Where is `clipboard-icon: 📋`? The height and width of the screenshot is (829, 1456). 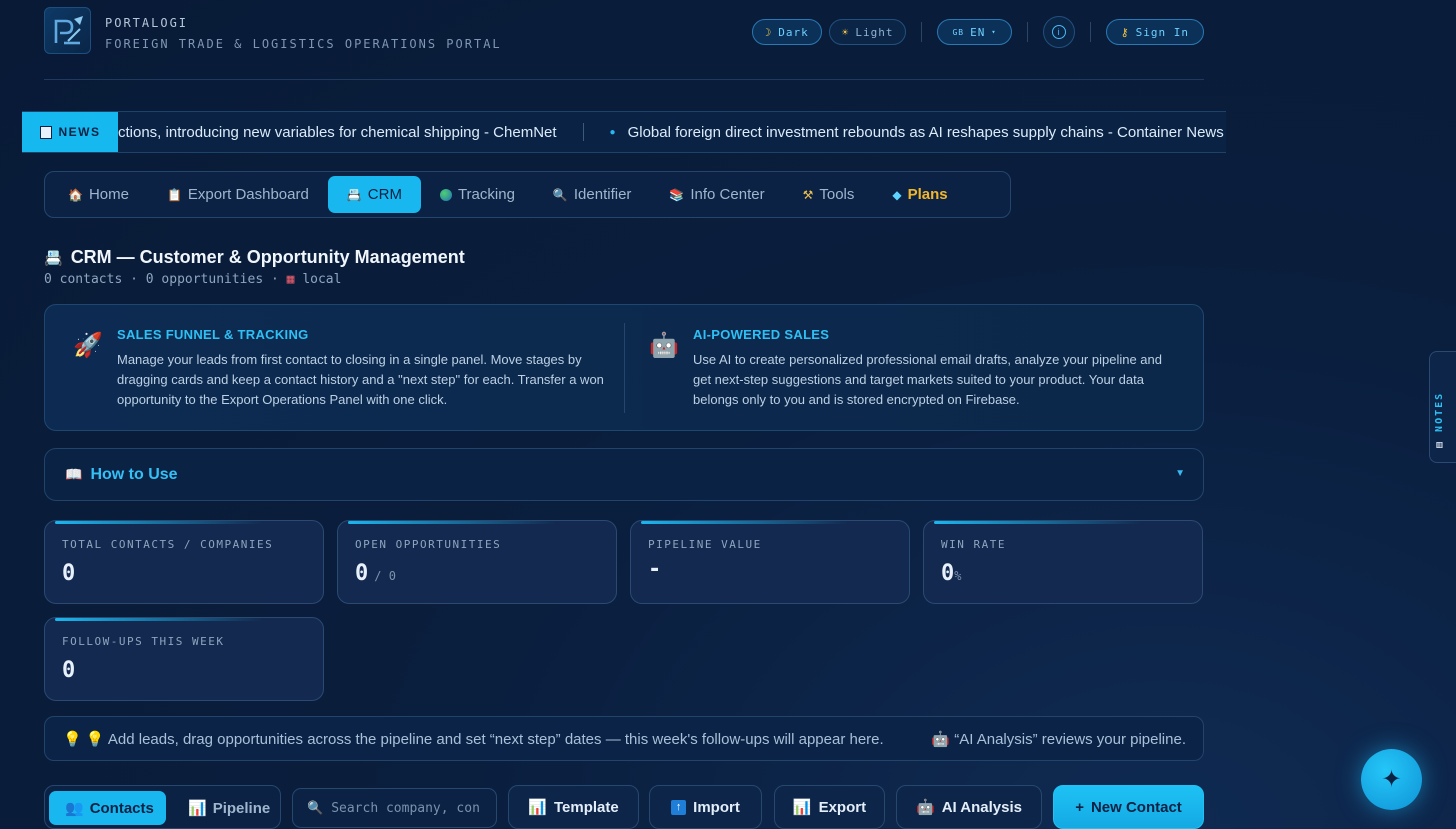 clipboard-icon: 📋 is located at coordinates (174, 194).